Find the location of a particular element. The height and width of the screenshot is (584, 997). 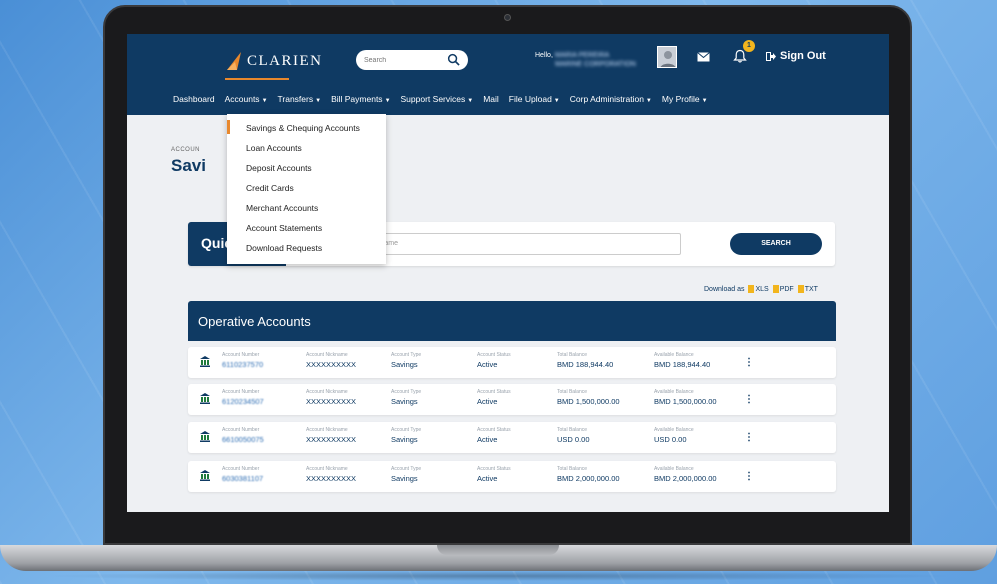

sign-out-button: Sign Out is located at coordinates (796, 56).